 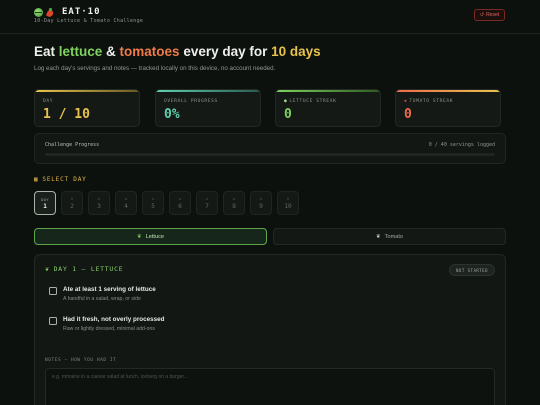 I want to click on tab-lettuce: ❦ Lettuce, so click(x=150, y=236).